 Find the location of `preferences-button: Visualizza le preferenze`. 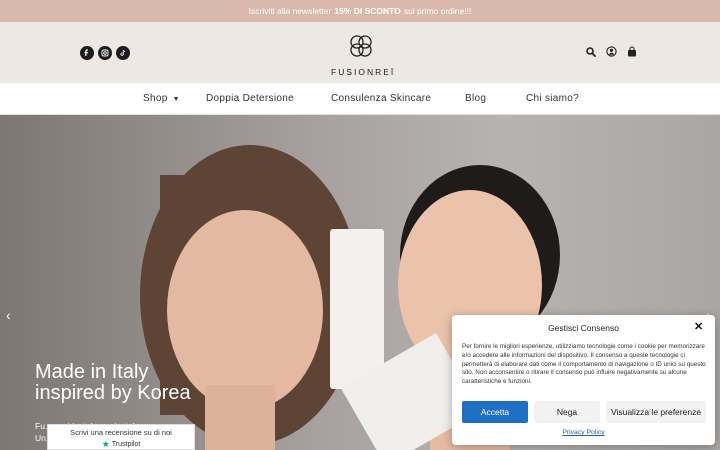

preferences-button: Visualizza le preferenze is located at coordinates (656, 412).